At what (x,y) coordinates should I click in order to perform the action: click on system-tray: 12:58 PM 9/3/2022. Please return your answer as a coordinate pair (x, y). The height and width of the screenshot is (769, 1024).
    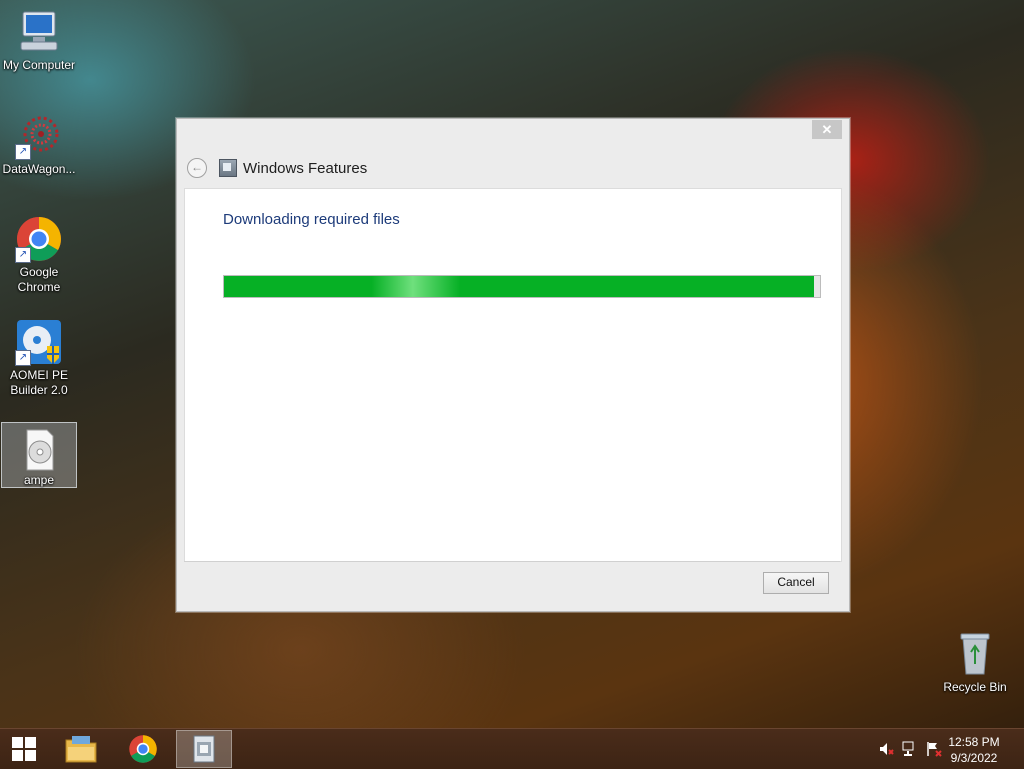
    Looking at the image, I should click on (944, 749).